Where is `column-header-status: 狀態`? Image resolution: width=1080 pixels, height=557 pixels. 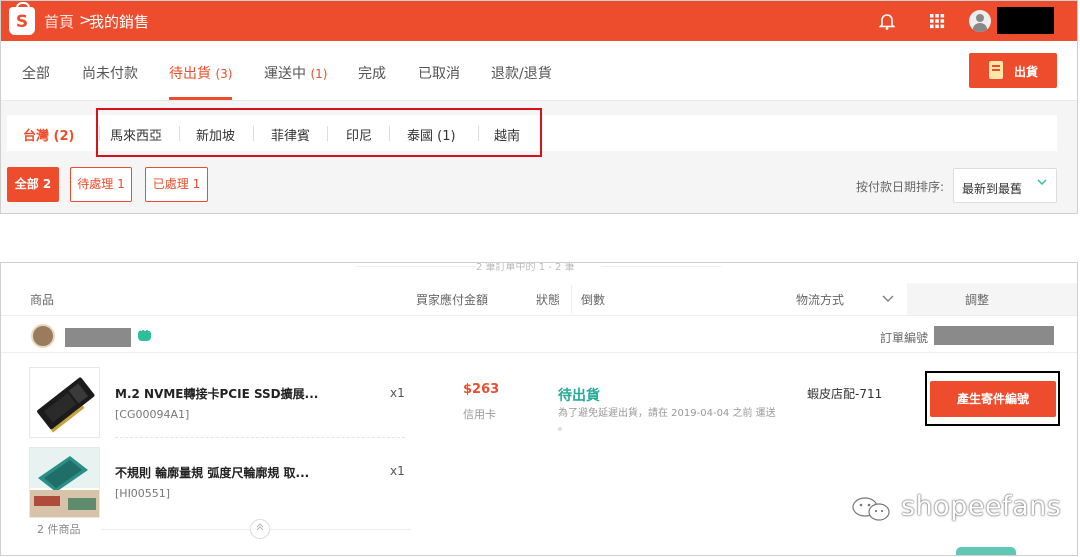
column-header-status: 狀態 is located at coordinates (548, 300).